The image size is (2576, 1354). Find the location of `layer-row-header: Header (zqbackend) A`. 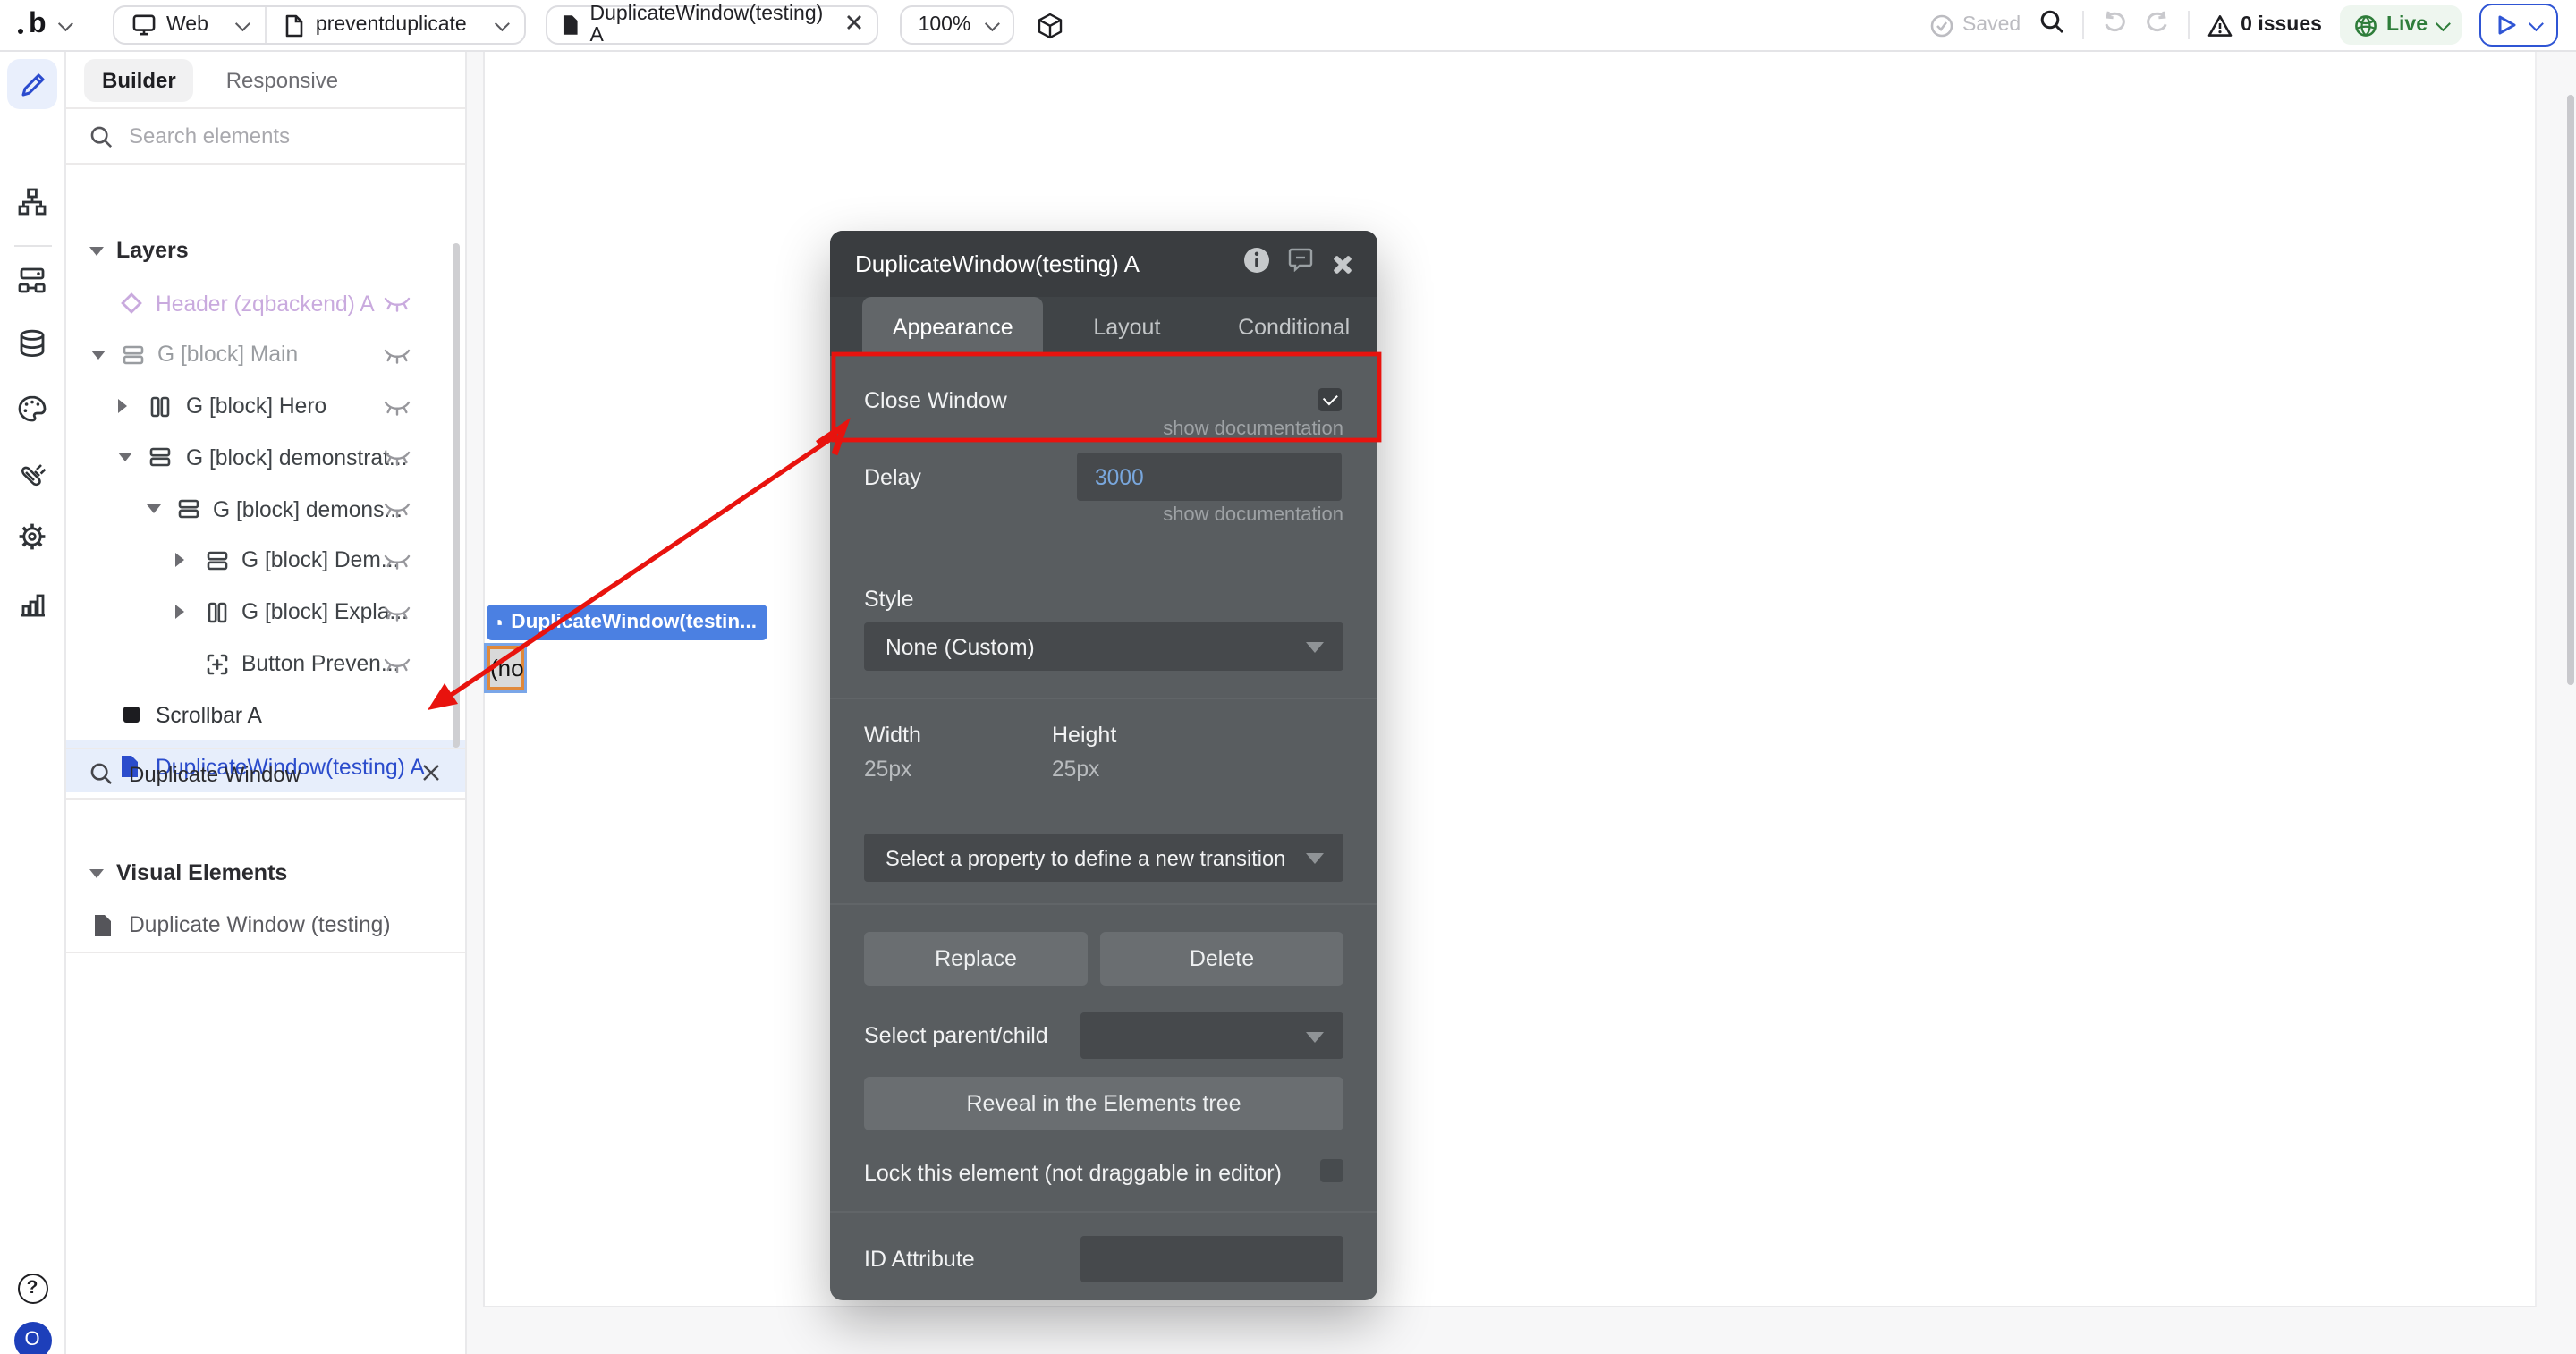

layer-row-header: Header (zqbackend) A is located at coordinates (265, 303).